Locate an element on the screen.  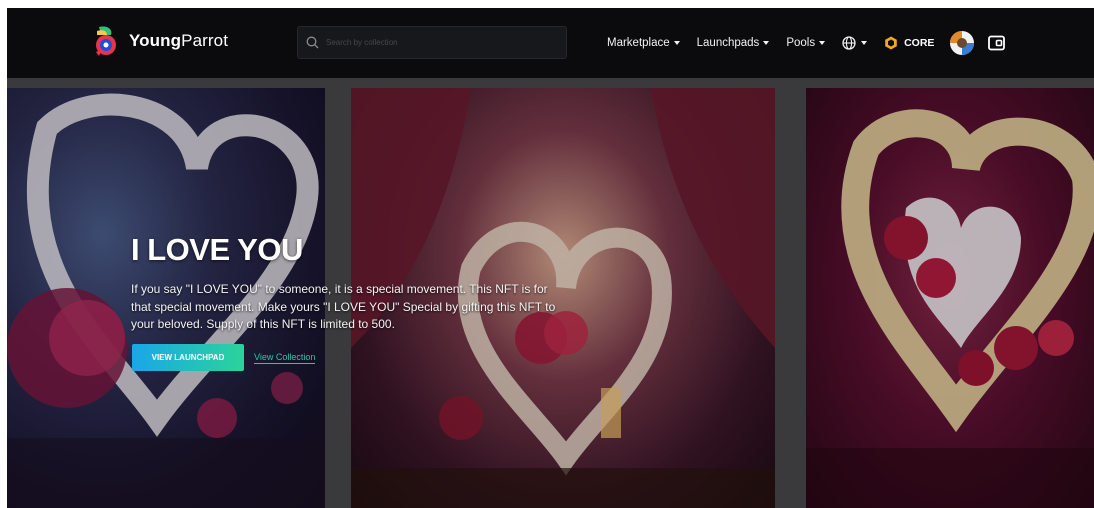
wallet-icon is located at coordinates (997, 43).